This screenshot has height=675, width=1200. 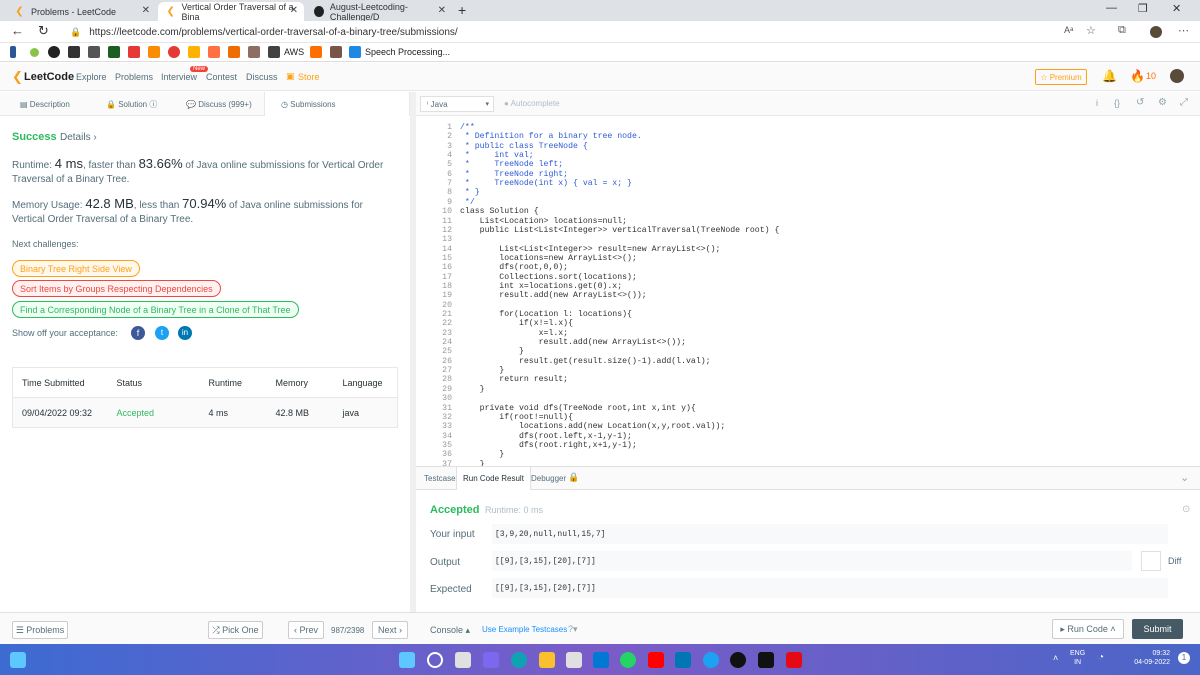 I want to click on problems-button: ☰ Problems, so click(x=40, y=630).